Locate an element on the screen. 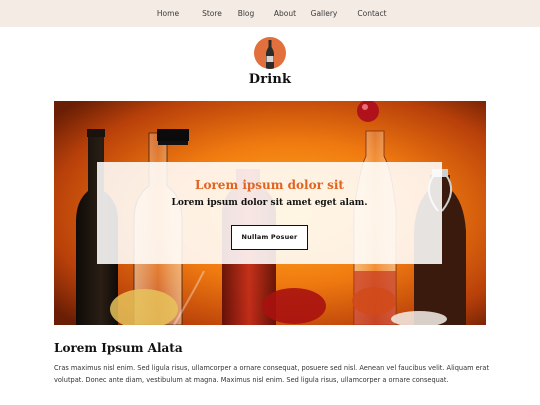 The image size is (540, 405). nav-item-gallery: Gallery is located at coordinates (324, 13).